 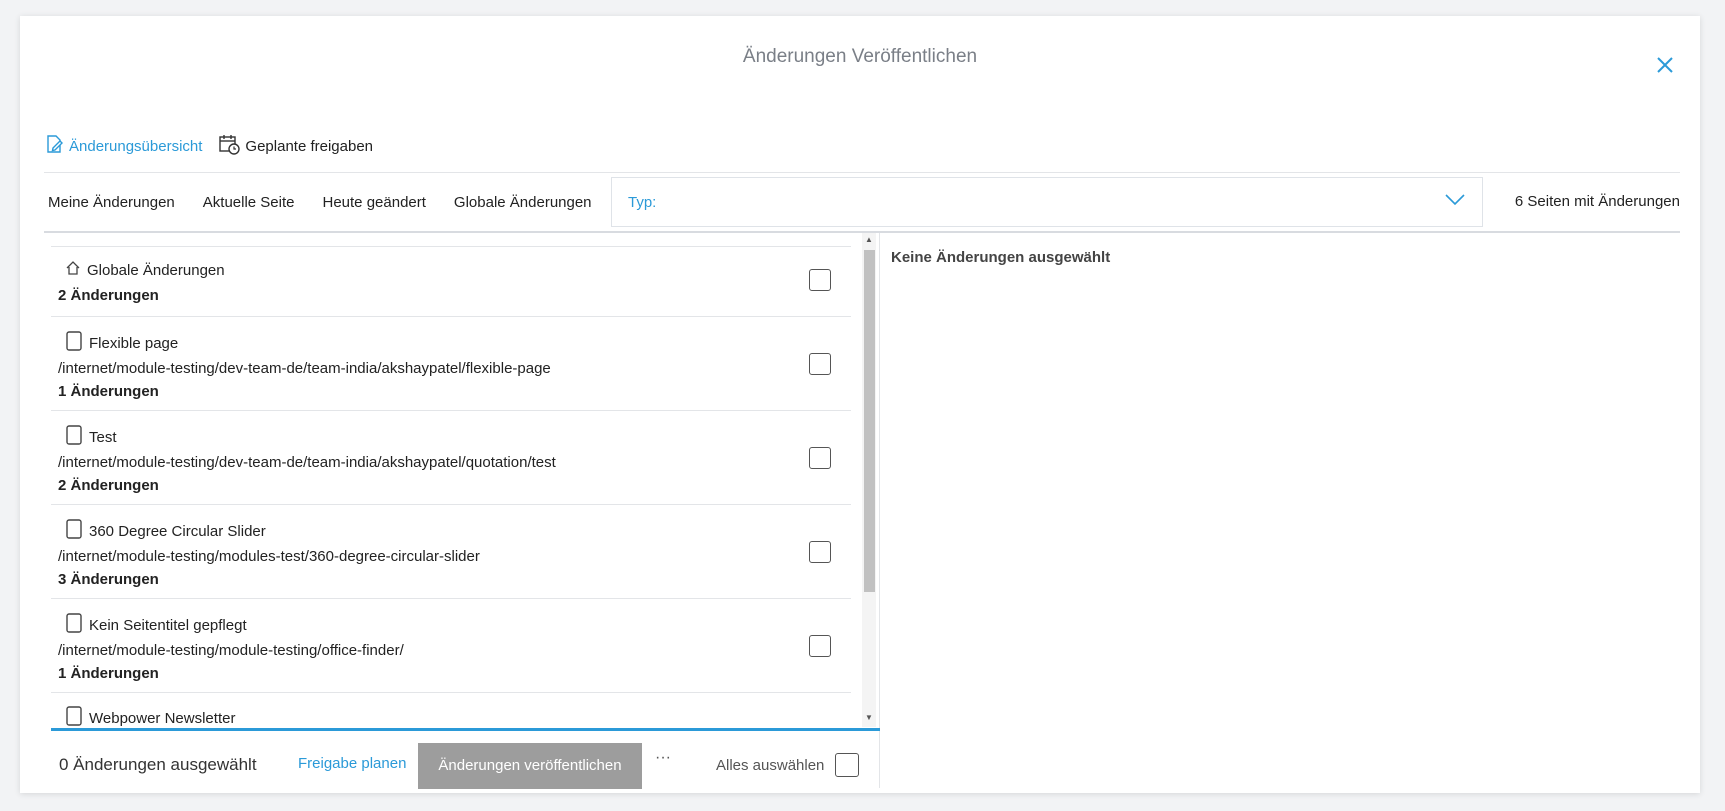 What do you see at coordinates (860, 56) in the screenshot?
I see `dialog-title: Änderungen Veröffentlichen` at bounding box center [860, 56].